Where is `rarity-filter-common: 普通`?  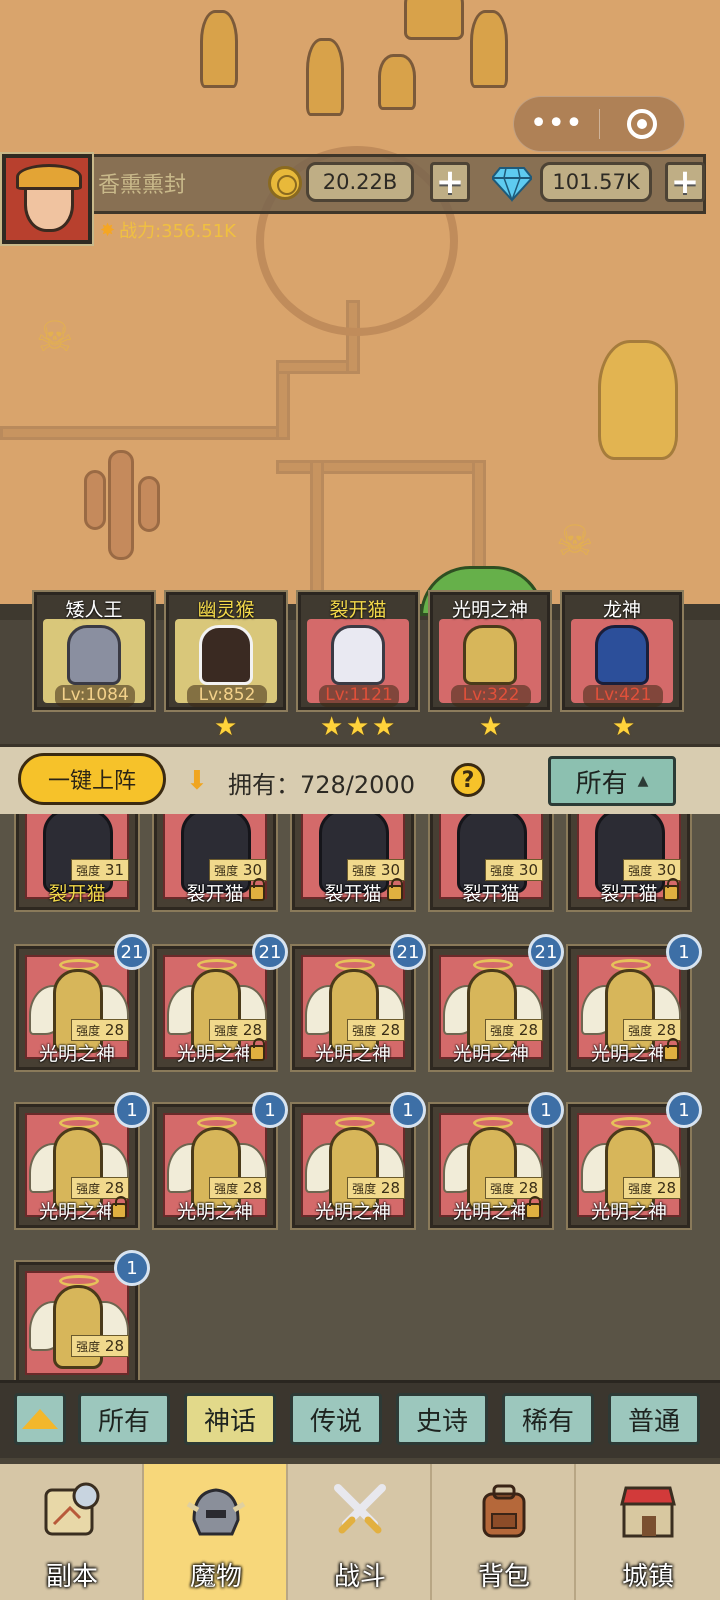
rarity-filter-common: 普通 is located at coordinates (654, 1419).